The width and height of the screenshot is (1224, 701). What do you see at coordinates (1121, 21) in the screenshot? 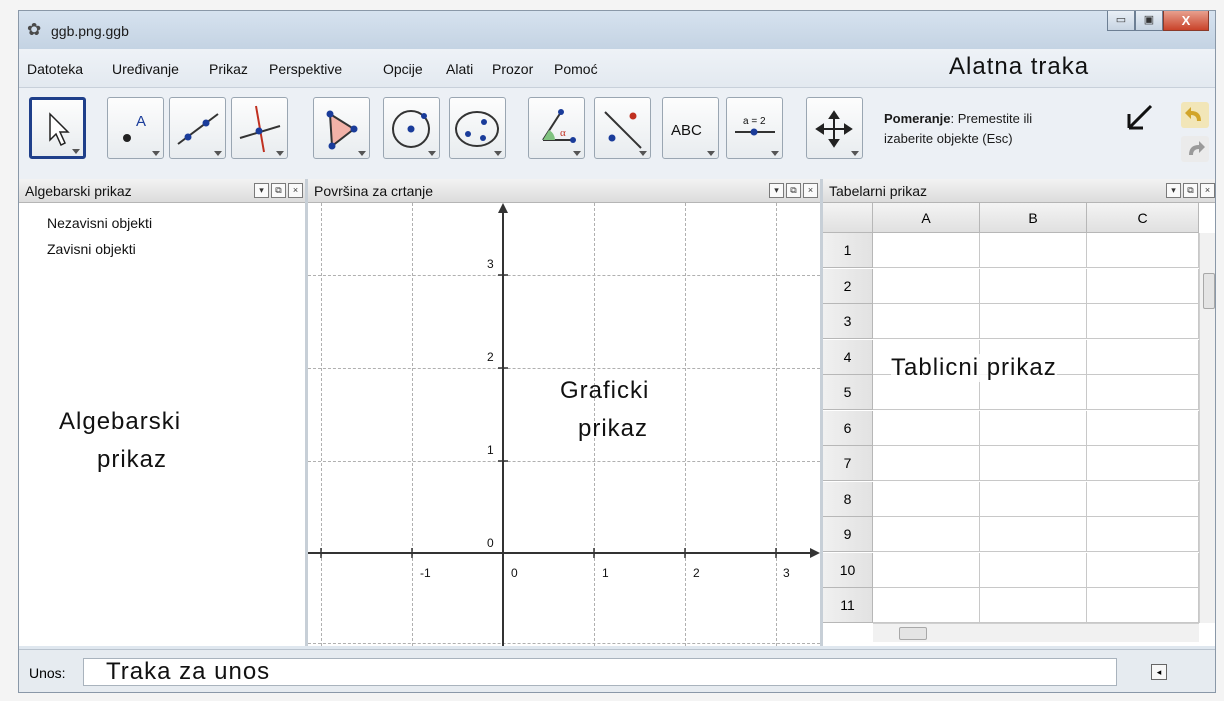
I see `minimize-button: ▭` at bounding box center [1121, 21].